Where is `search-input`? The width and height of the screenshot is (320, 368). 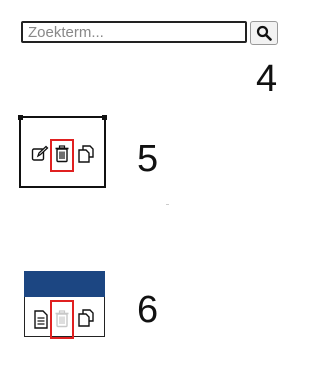
search-input is located at coordinates (134, 32).